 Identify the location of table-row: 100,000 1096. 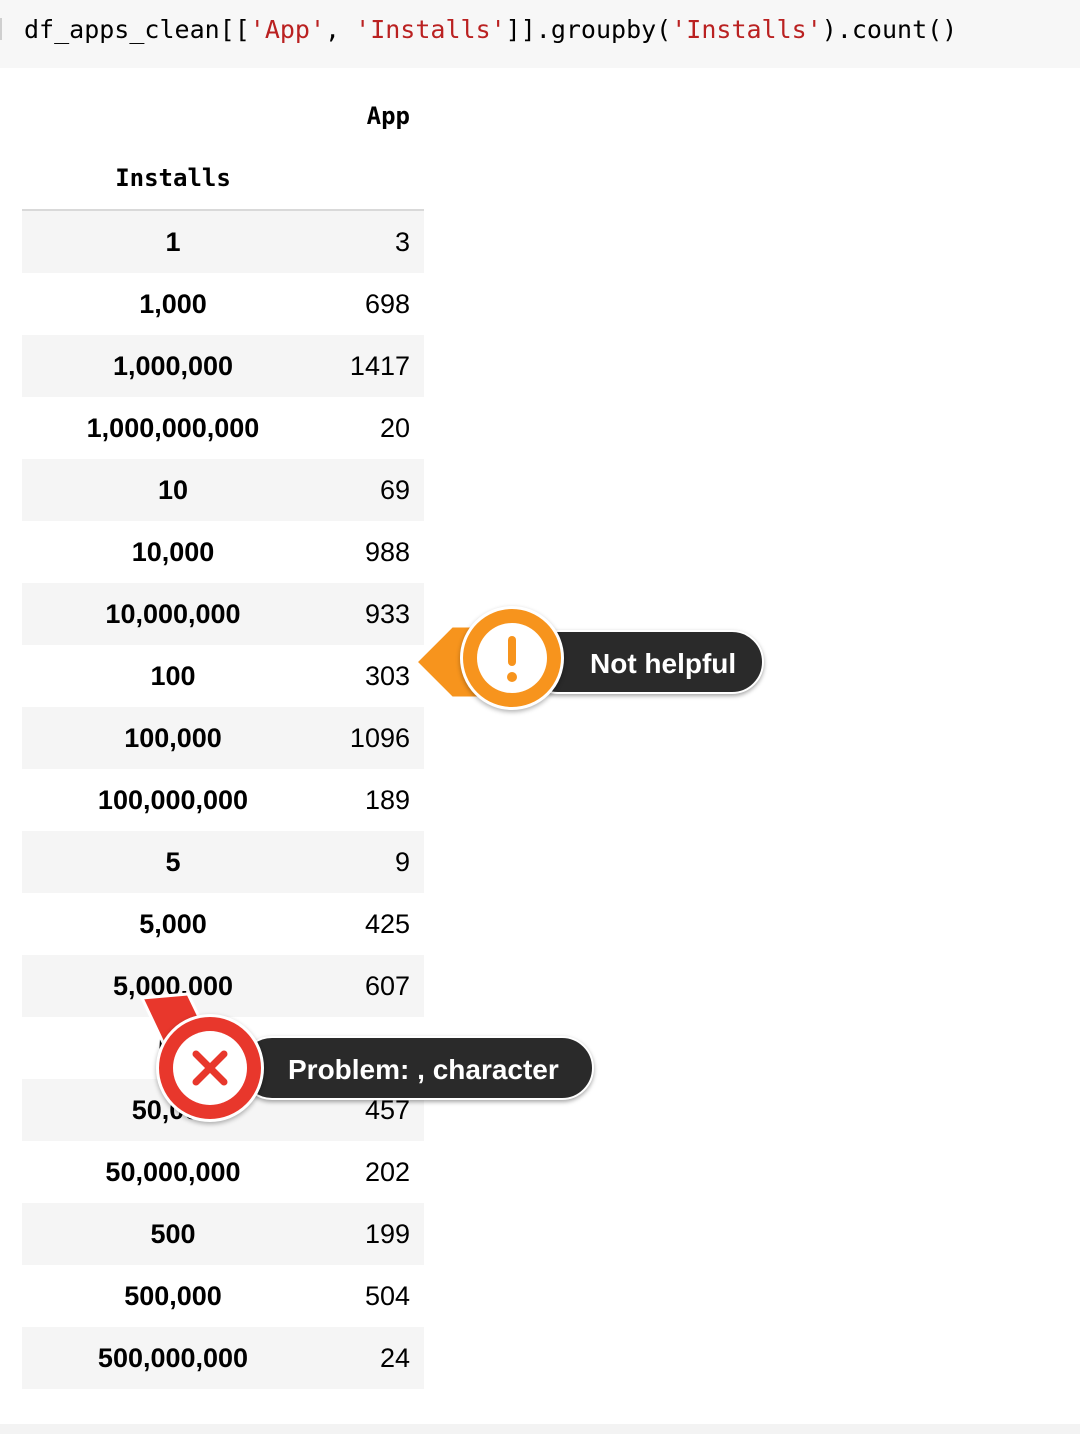
(223, 738).